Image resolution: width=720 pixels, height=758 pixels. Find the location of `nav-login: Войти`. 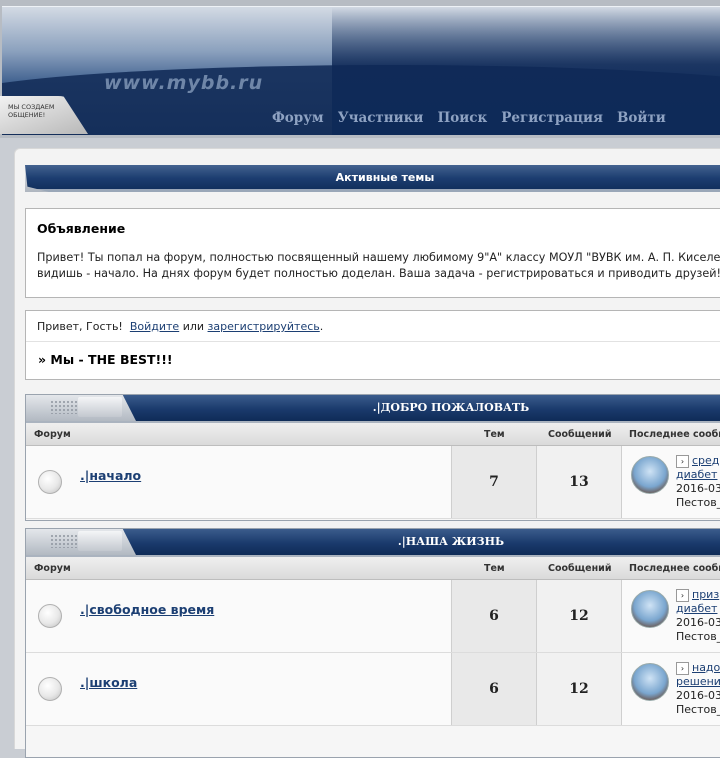

nav-login: Войти is located at coordinates (641, 118).